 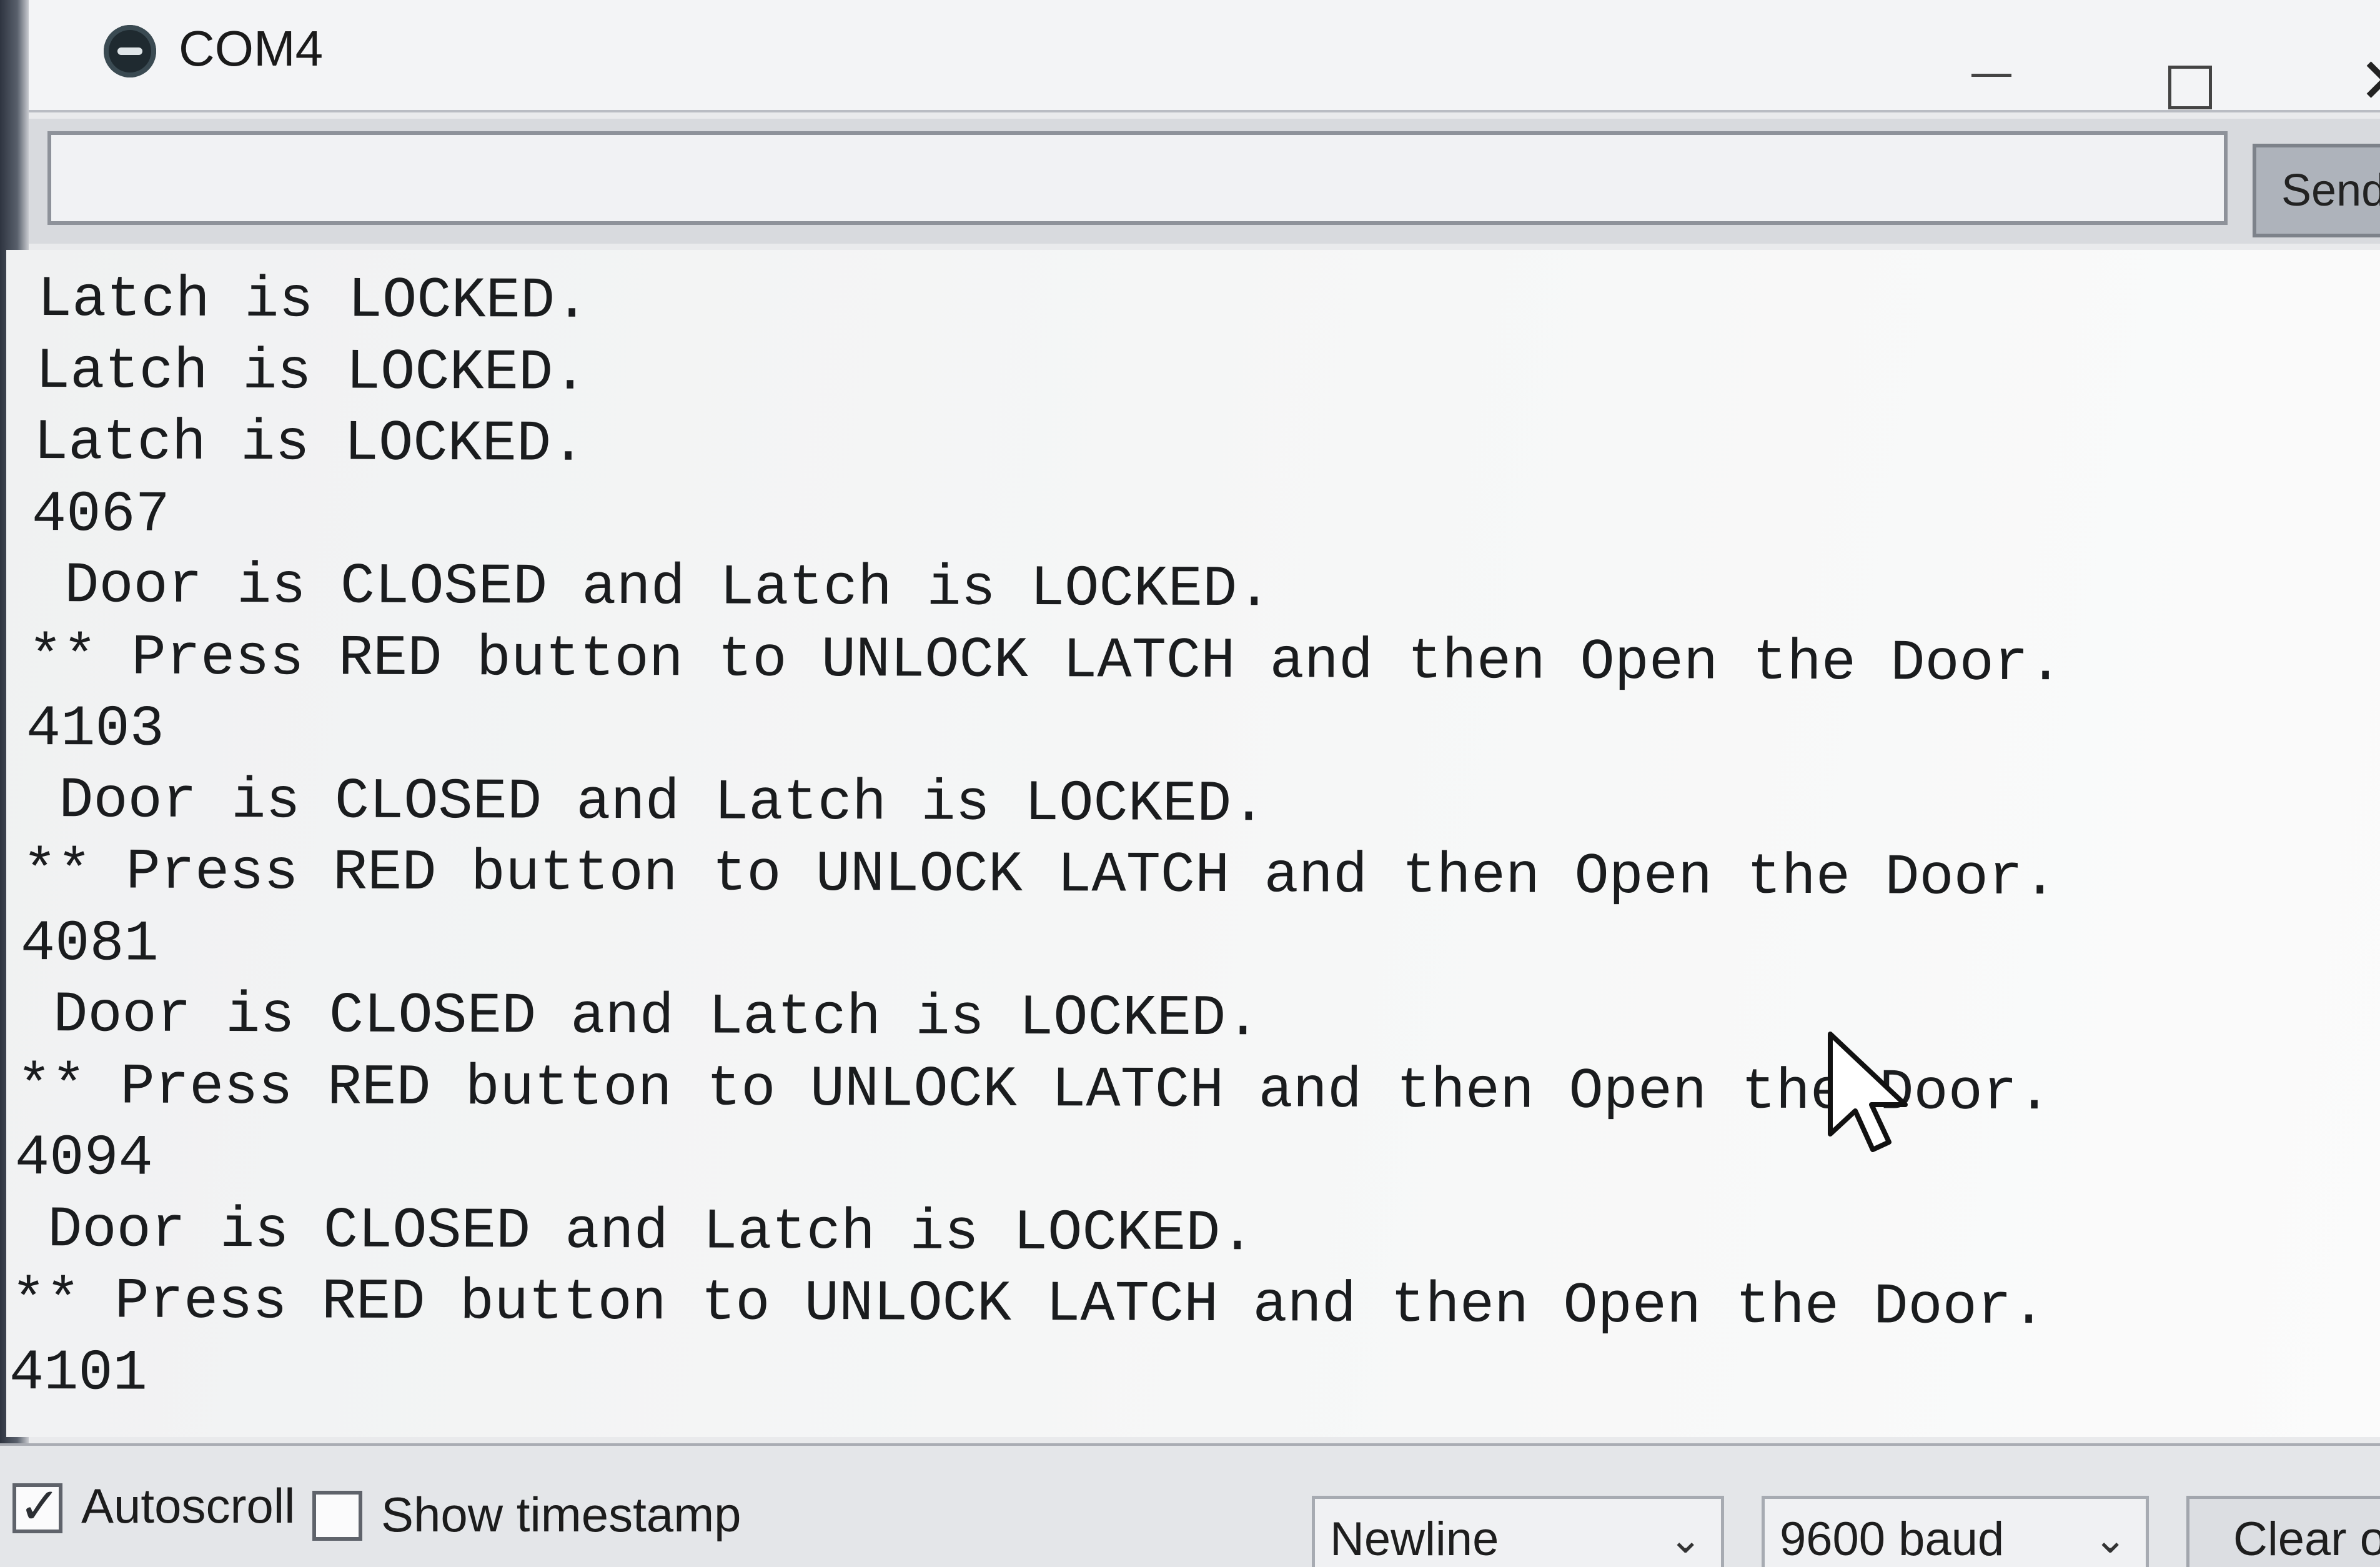 I want to click on autoscroll-label: Autoscroll, so click(x=188, y=1506).